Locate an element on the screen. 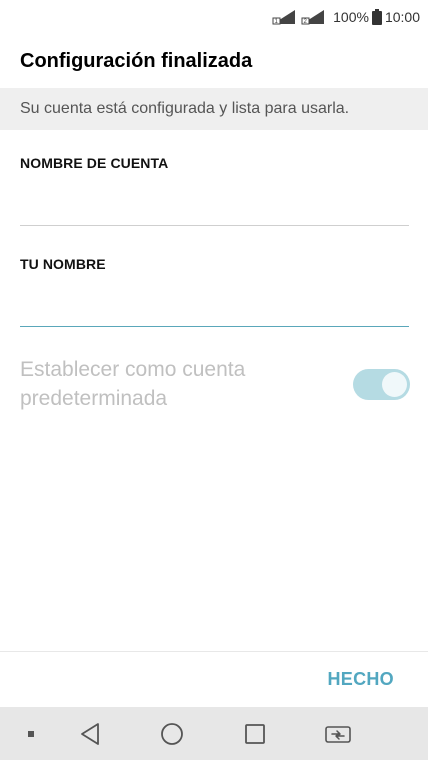 The height and width of the screenshot is (760, 428). default-account-row: Establecer como cuenta predeterminada is located at coordinates (215, 384).